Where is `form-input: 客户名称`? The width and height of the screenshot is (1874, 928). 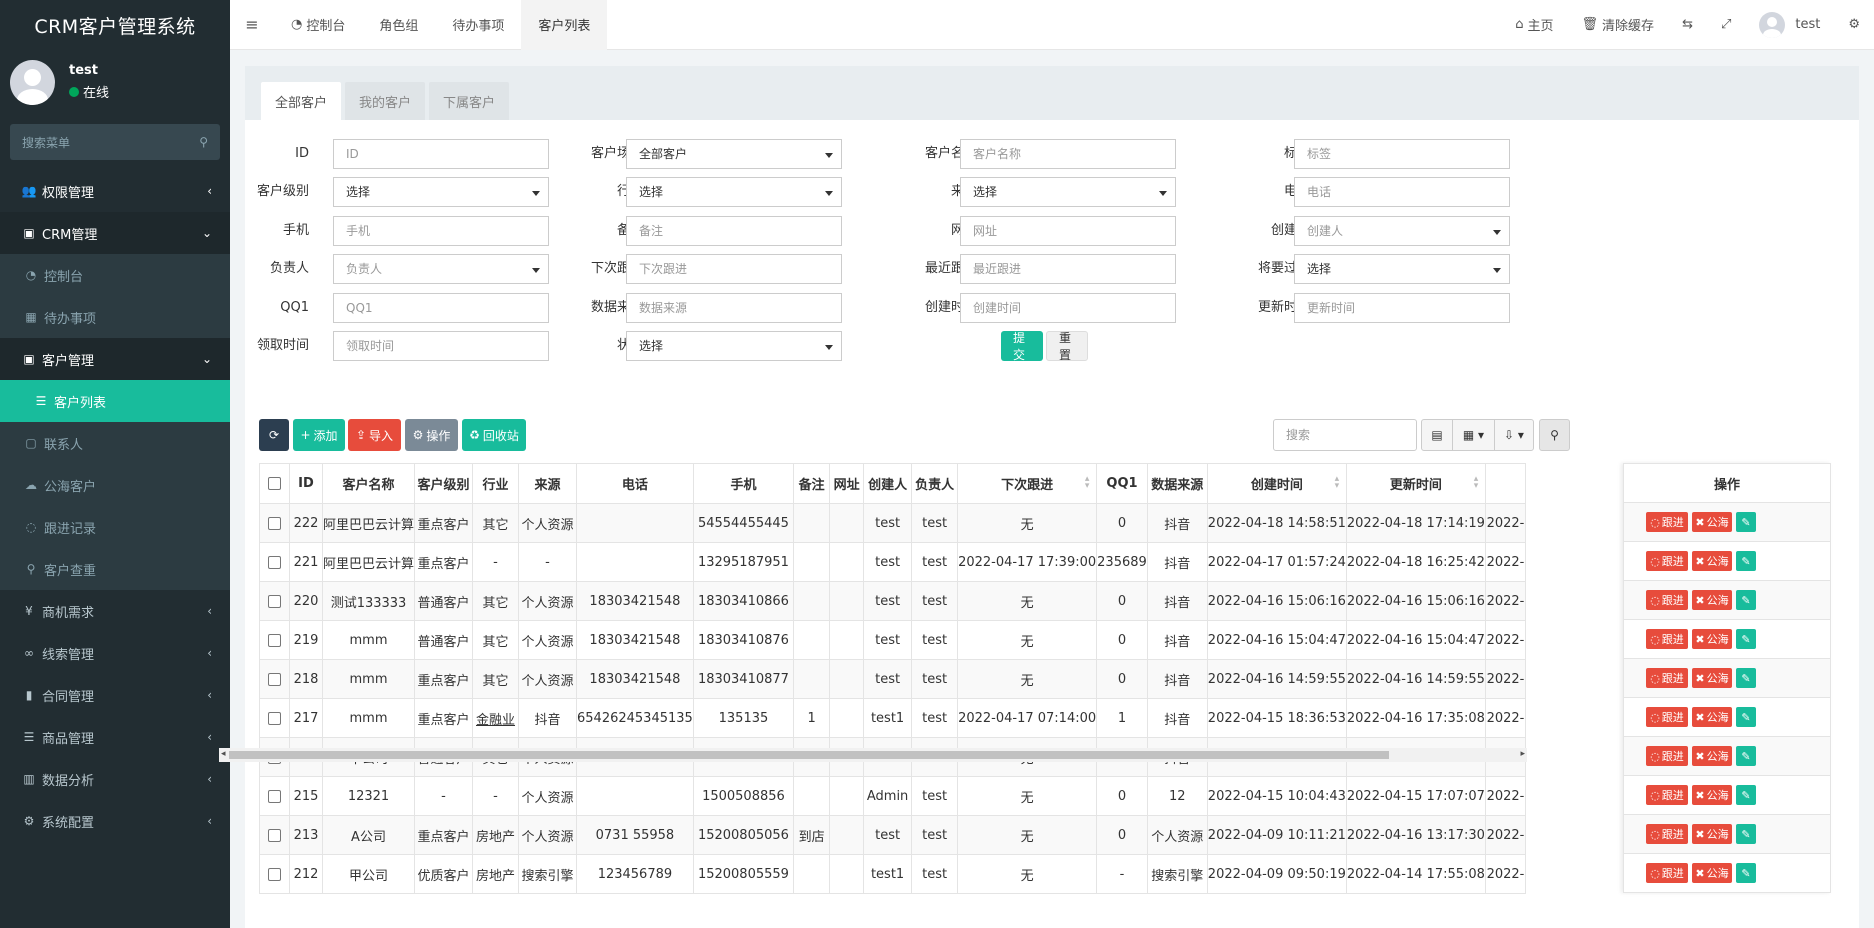 form-input: 客户名称 is located at coordinates (1068, 154).